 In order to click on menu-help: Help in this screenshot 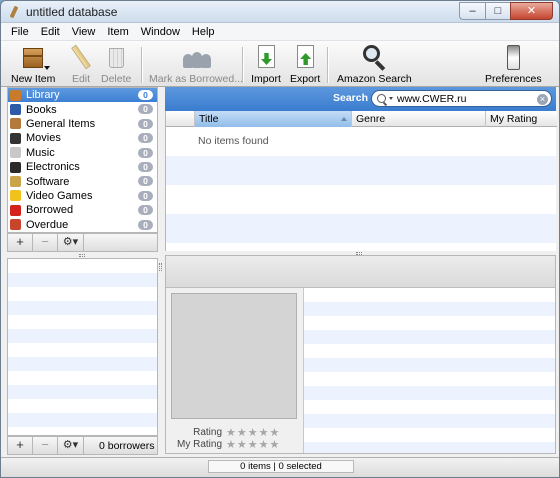, I will do `click(203, 32)`.